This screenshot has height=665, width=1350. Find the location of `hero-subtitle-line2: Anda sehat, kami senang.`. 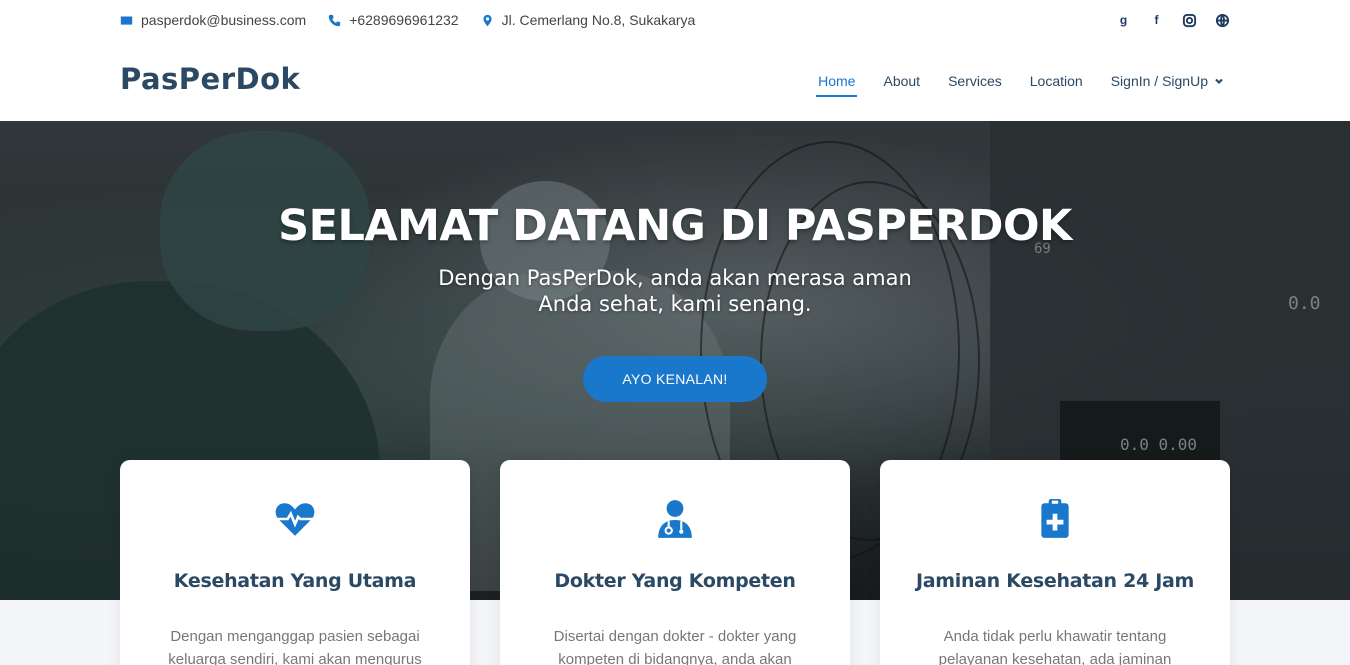

hero-subtitle-line2: Anda sehat, kami senang. is located at coordinates (675, 304).